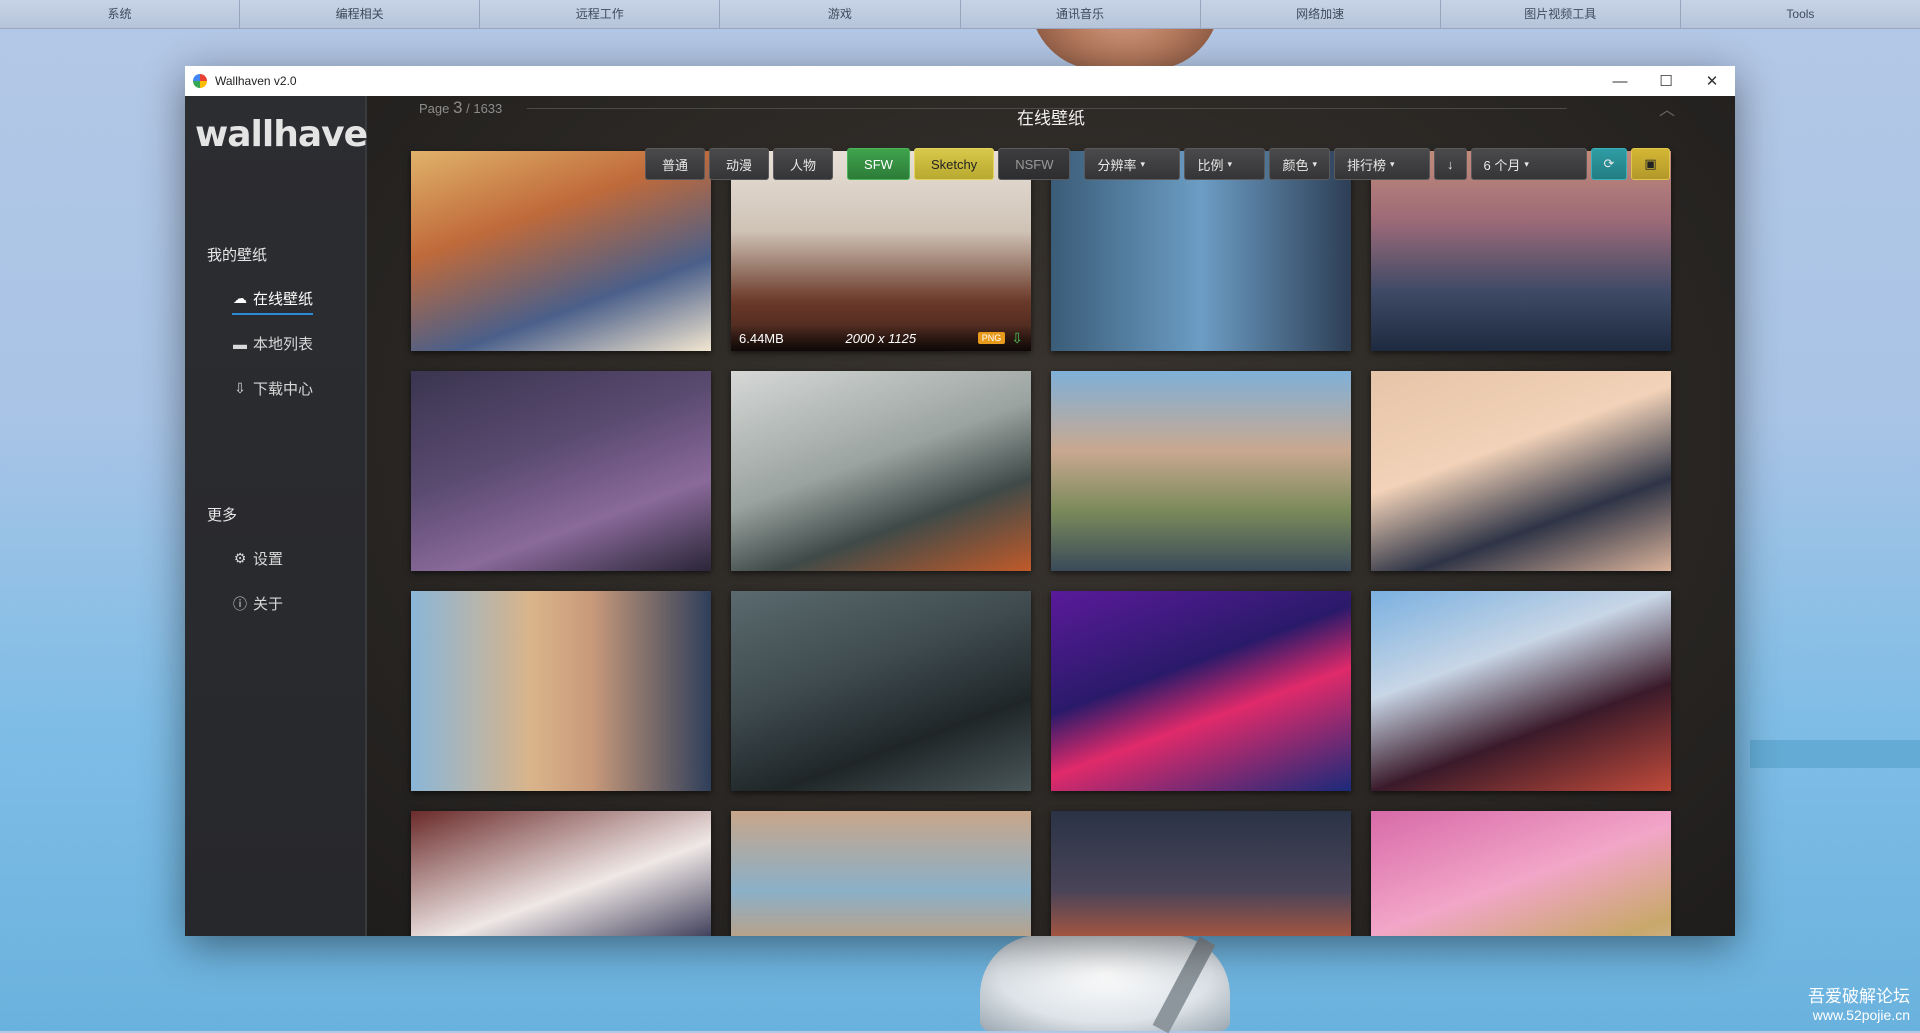 This screenshot has height=1033, width=1920. I want to click on gear-icon: ⚙, so click(240, 558).